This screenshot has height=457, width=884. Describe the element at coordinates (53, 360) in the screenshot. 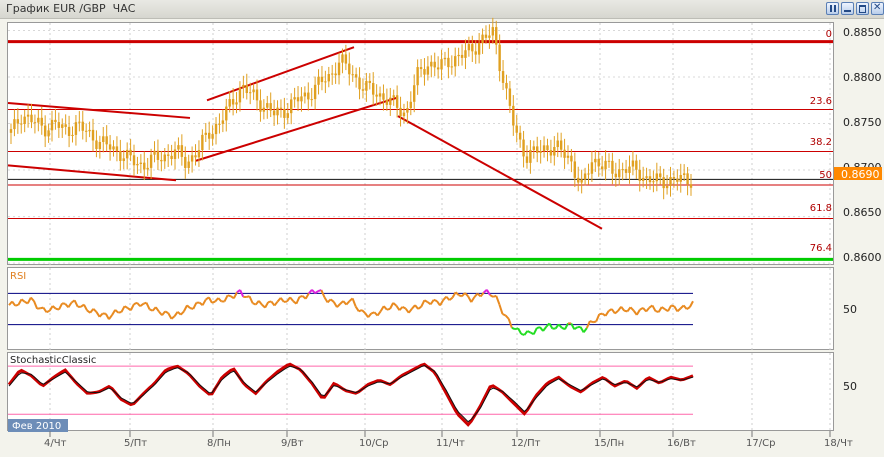

I see `stoch-label: StochasticClassic` at that location.